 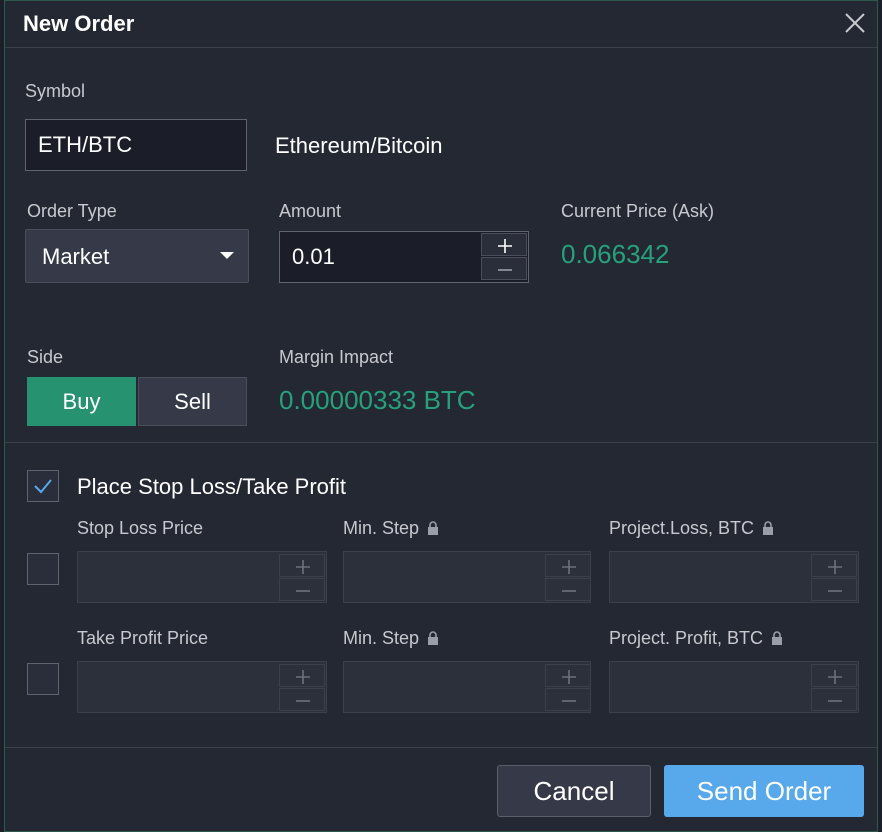 What do you see at coordinates (136, 145) in the screenshot?
I see `symbol-input` at bounding box center [136, 145].